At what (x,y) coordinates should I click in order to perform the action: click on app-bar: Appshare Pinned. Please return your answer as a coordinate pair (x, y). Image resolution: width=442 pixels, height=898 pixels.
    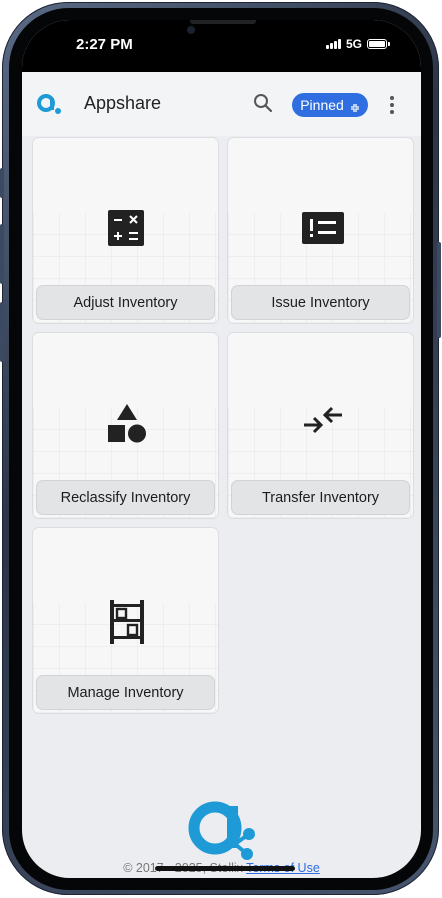
    Looking at the image, I should click on (221, 104).